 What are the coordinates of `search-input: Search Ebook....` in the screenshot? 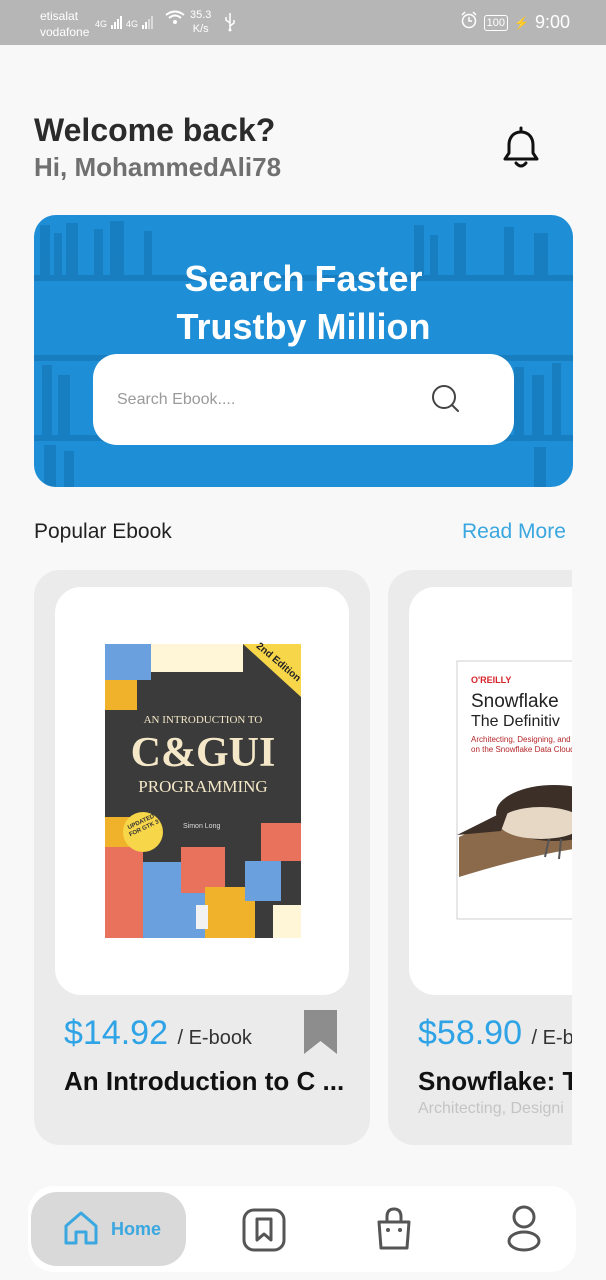 It's located at (303, 399).